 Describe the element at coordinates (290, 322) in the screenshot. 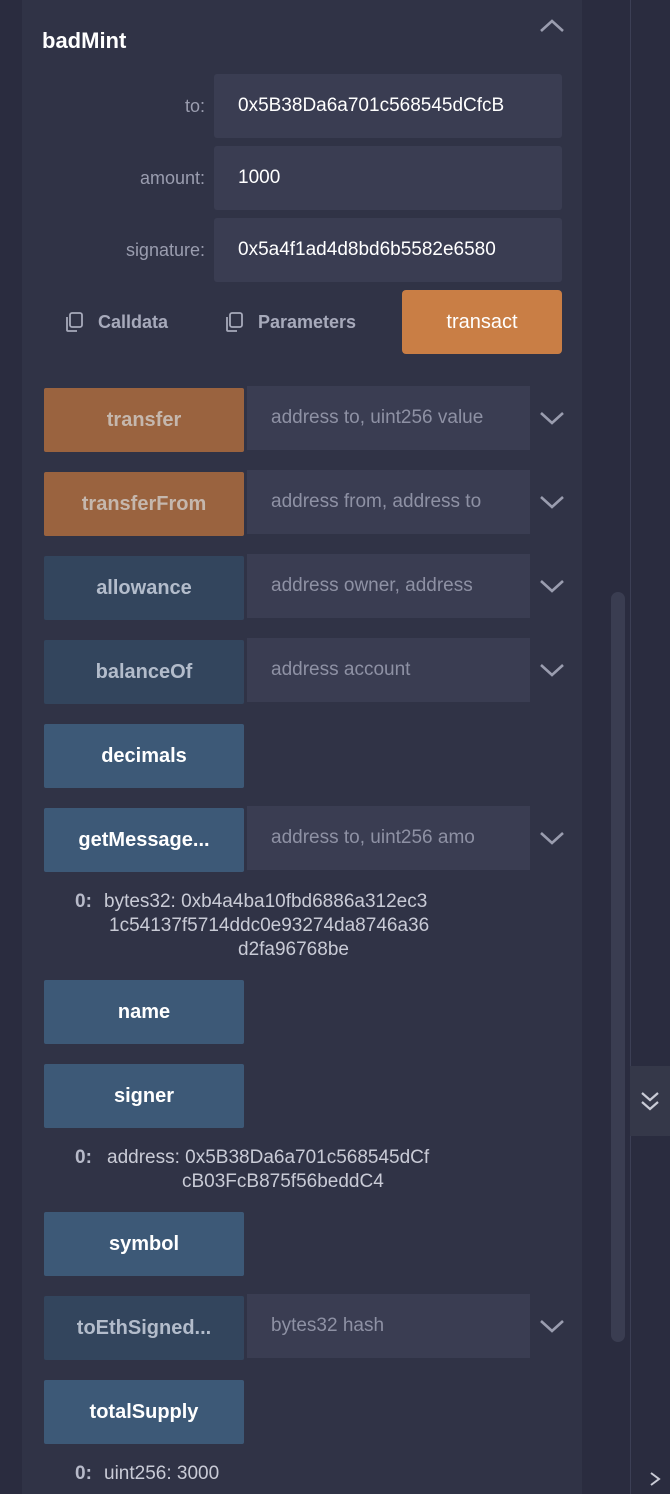

I see `copy-parameters-button: Parameters` at that location.